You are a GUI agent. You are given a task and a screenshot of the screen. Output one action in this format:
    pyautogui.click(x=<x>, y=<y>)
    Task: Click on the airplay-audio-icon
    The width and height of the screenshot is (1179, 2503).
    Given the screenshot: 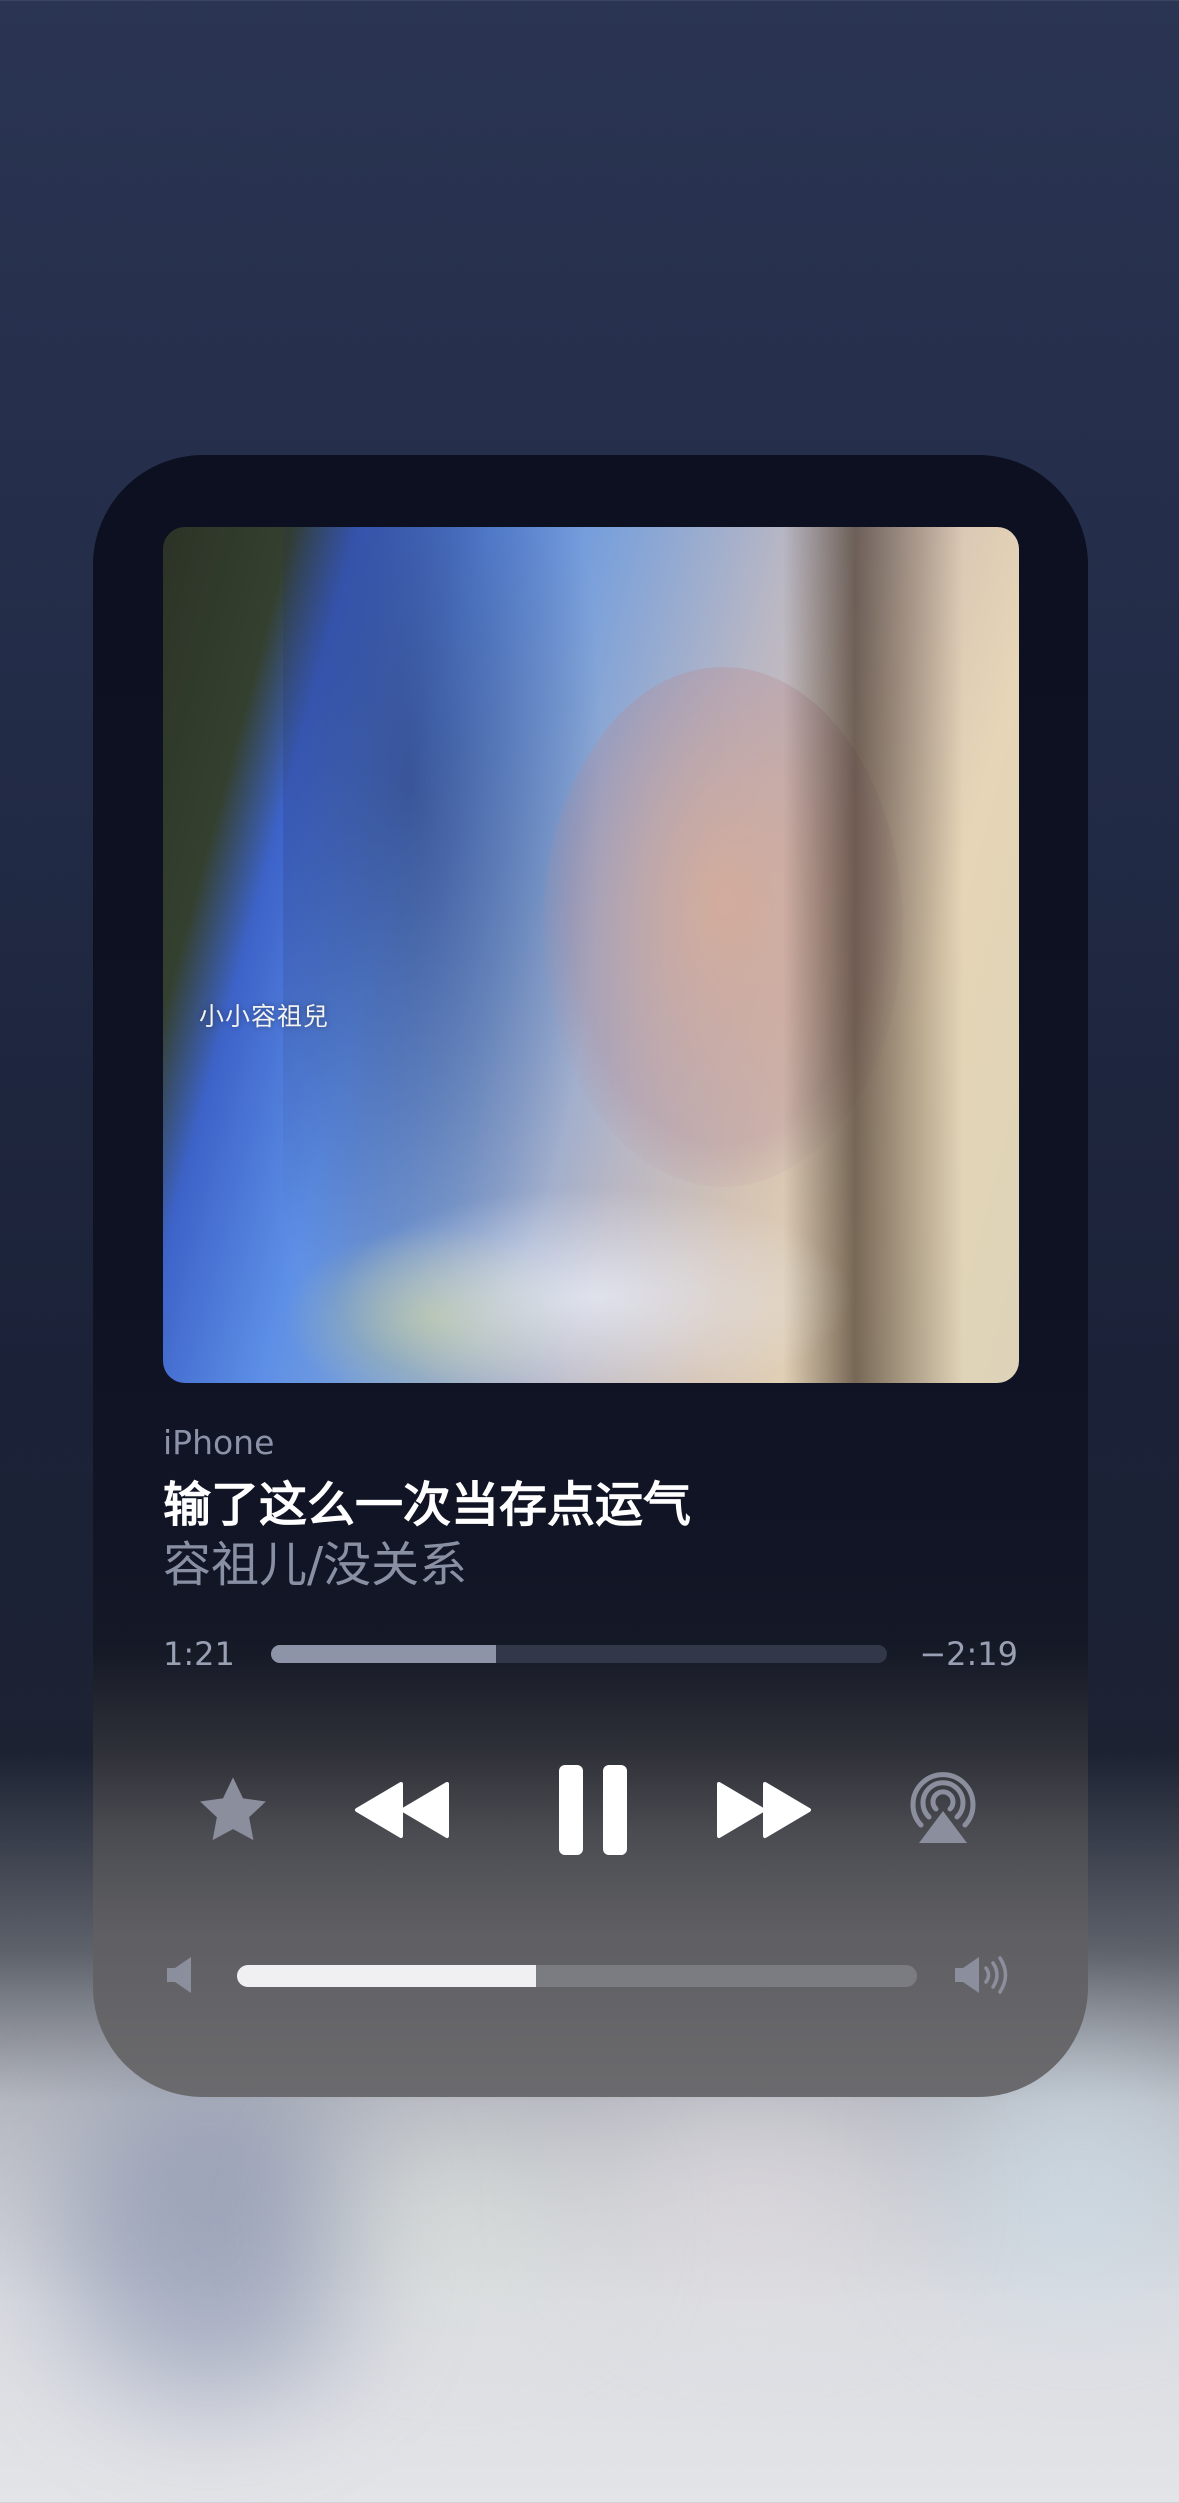 What is the action you would take?
    pyautogui.click(x=943, y=1807)
    